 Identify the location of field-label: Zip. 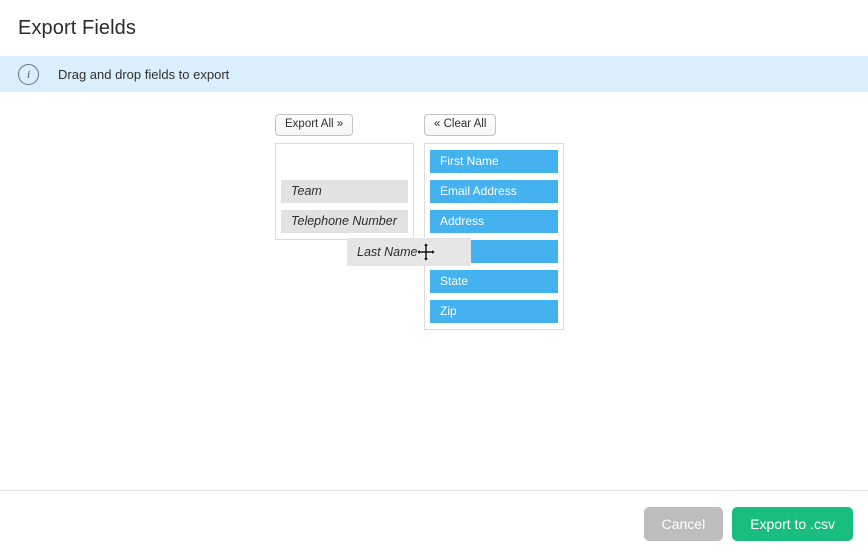
(448, 311).